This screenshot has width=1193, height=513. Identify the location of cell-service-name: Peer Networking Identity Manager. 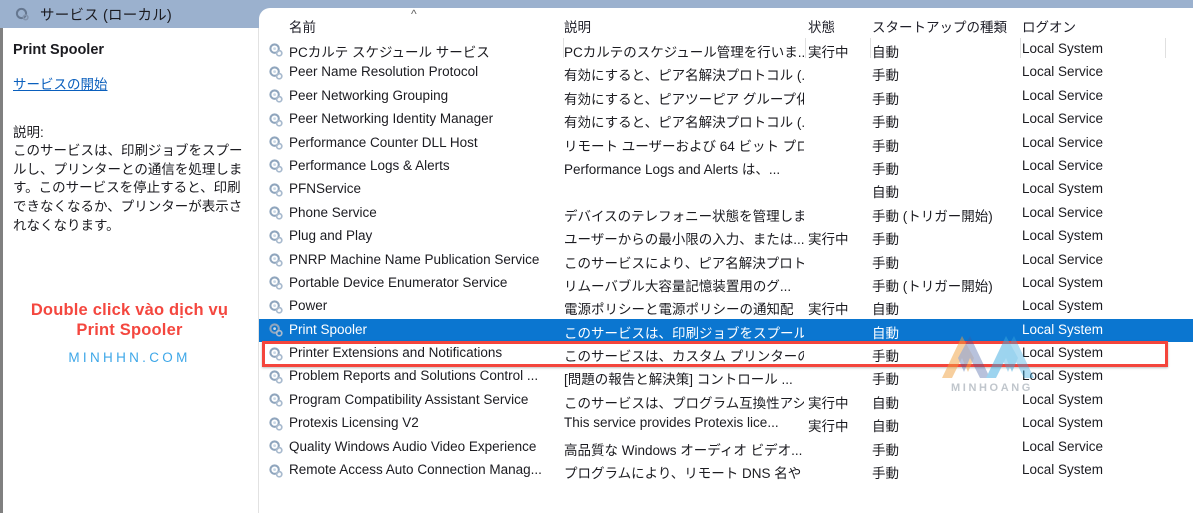
(391, 119).